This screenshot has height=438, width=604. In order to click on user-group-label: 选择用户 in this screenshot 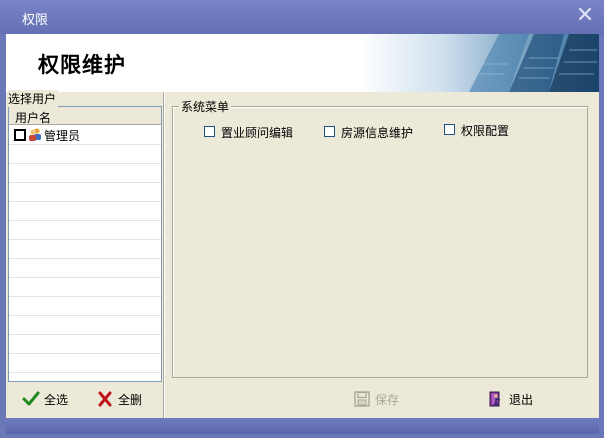, I will do `click(33, 98)`.